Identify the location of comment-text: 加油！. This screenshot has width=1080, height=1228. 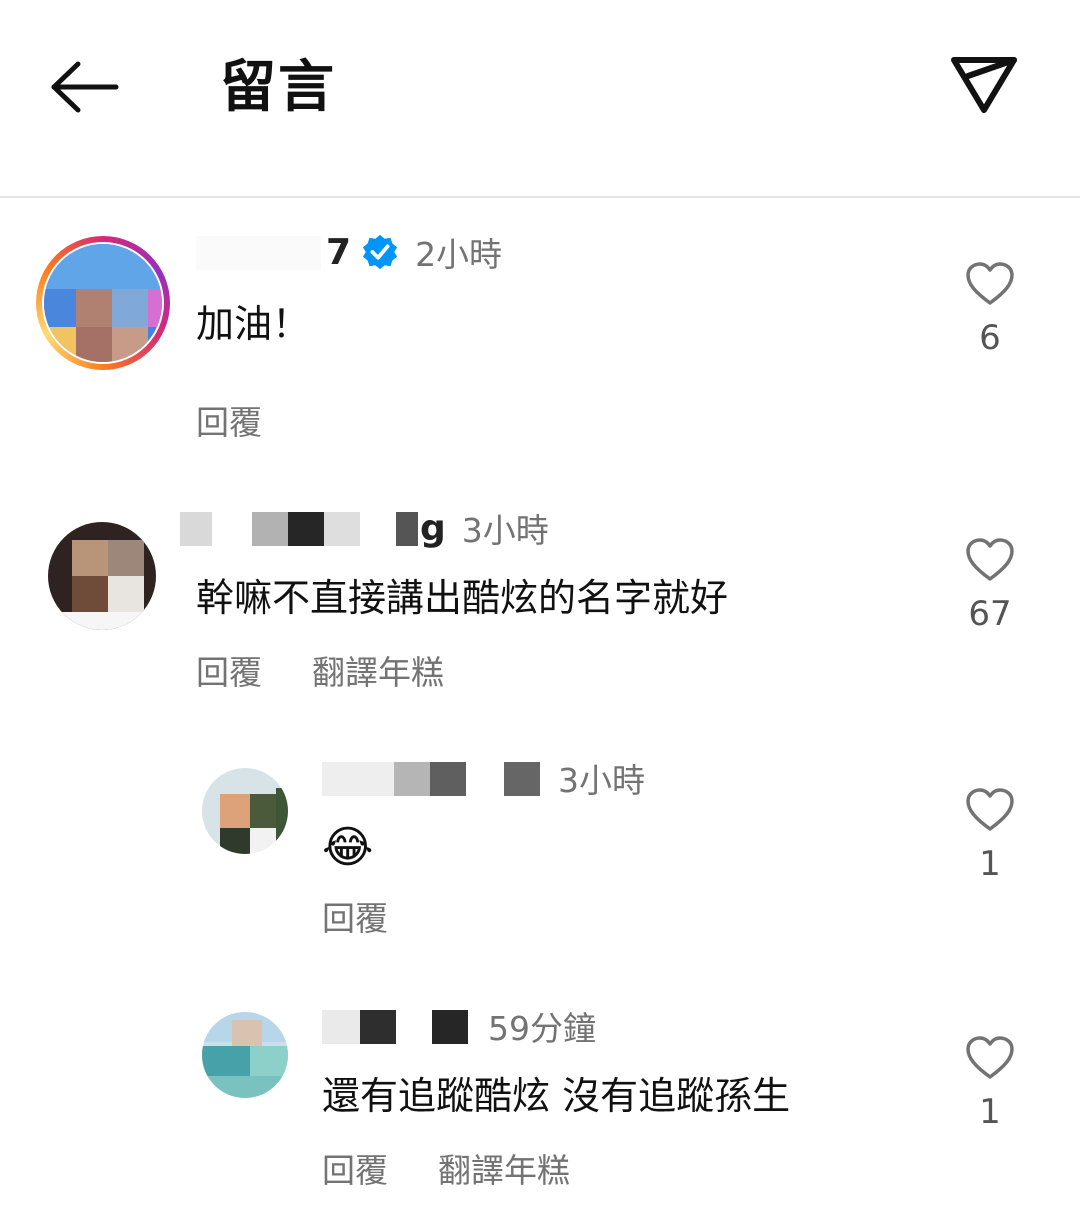
(253, 324).